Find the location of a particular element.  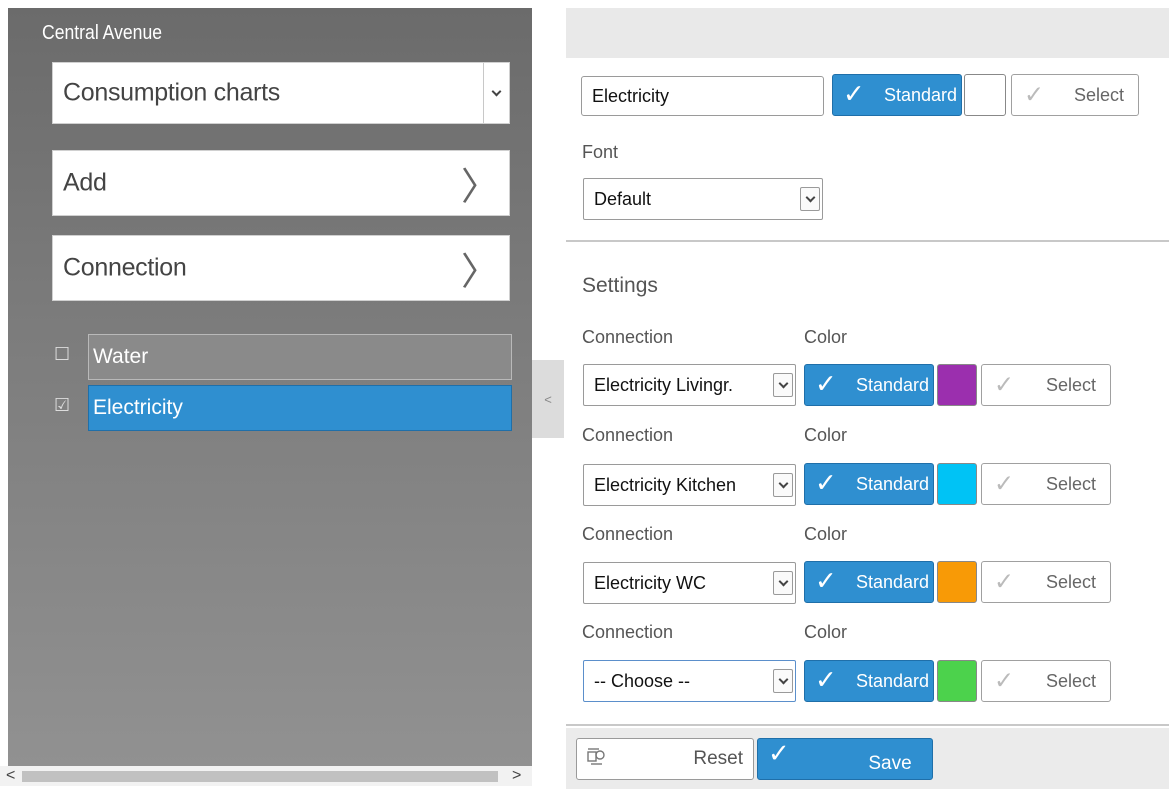

connection-value: Electricity Livingr. is located at coordinates (664, 384).